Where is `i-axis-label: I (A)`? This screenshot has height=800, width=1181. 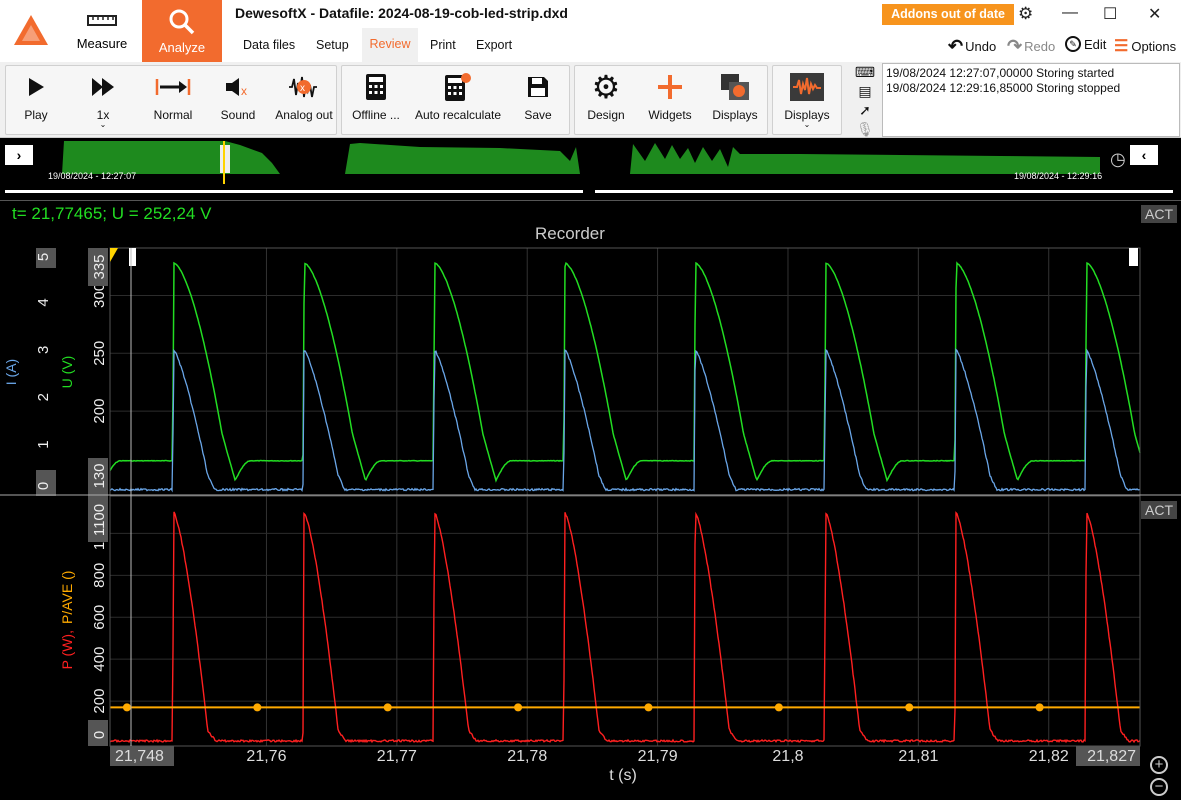 i-axis-label: I (A) is located at coordinates (11, 372).